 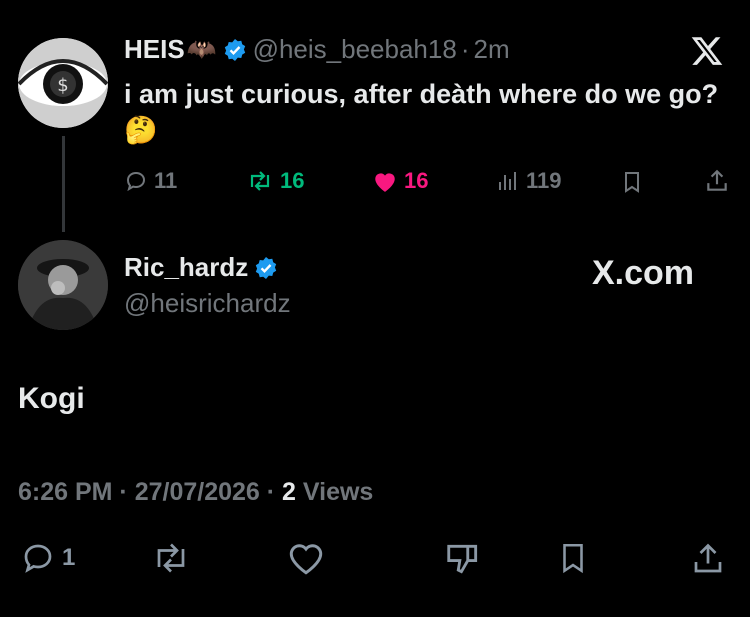 What do you see at coordinates (491, 49) in the screenshot?
I see `tweet-time: 2m` at bounding box center [491, 49].